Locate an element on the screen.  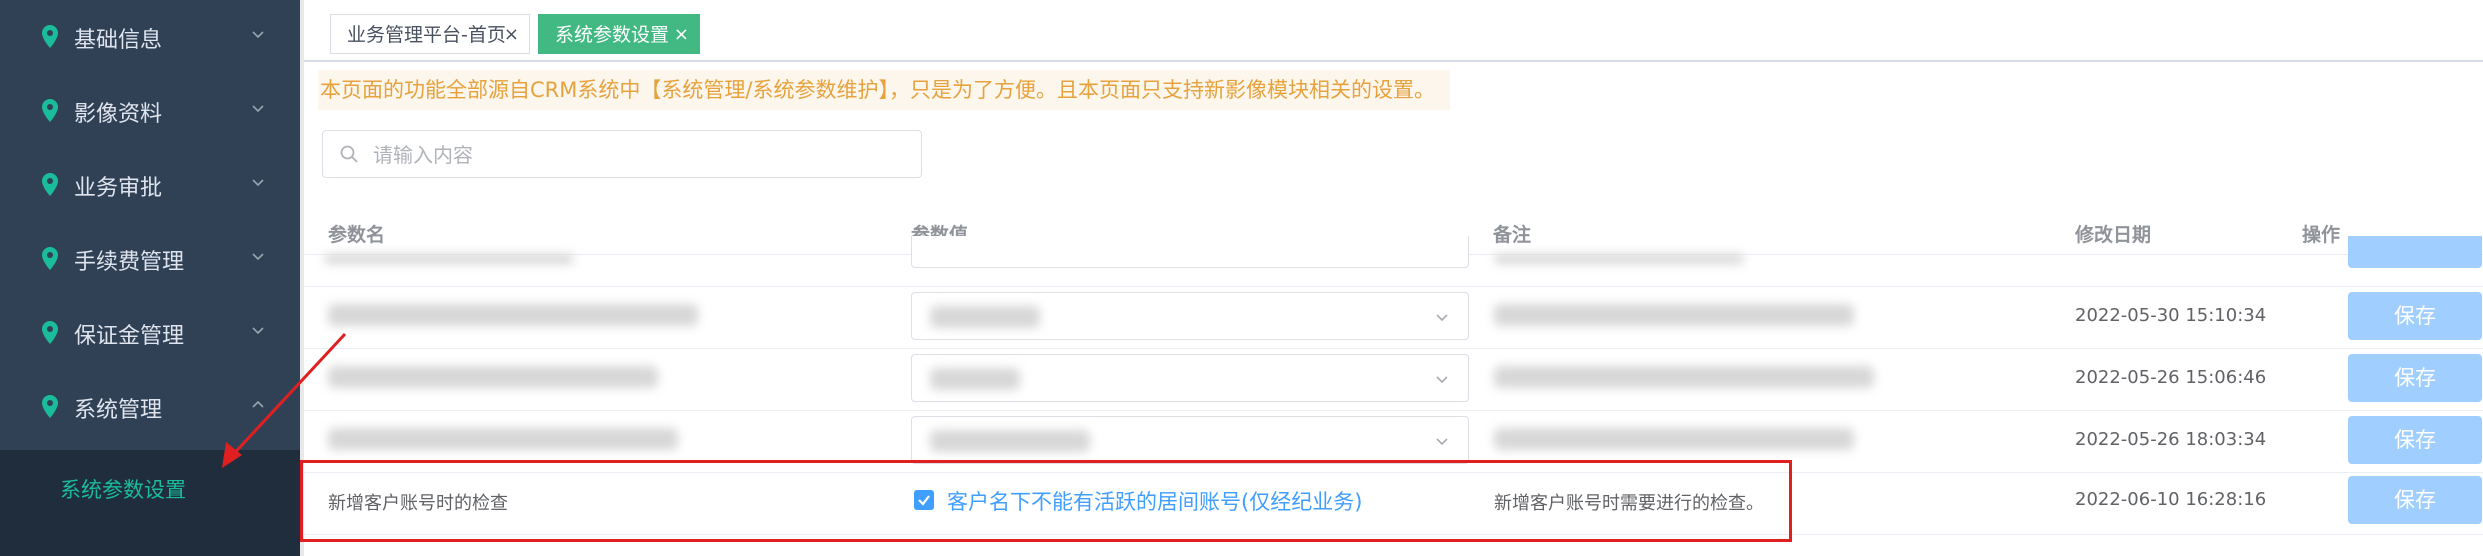
modified-date: 2022-05-26 18:03:34 is located at coordinates (2171, 439).